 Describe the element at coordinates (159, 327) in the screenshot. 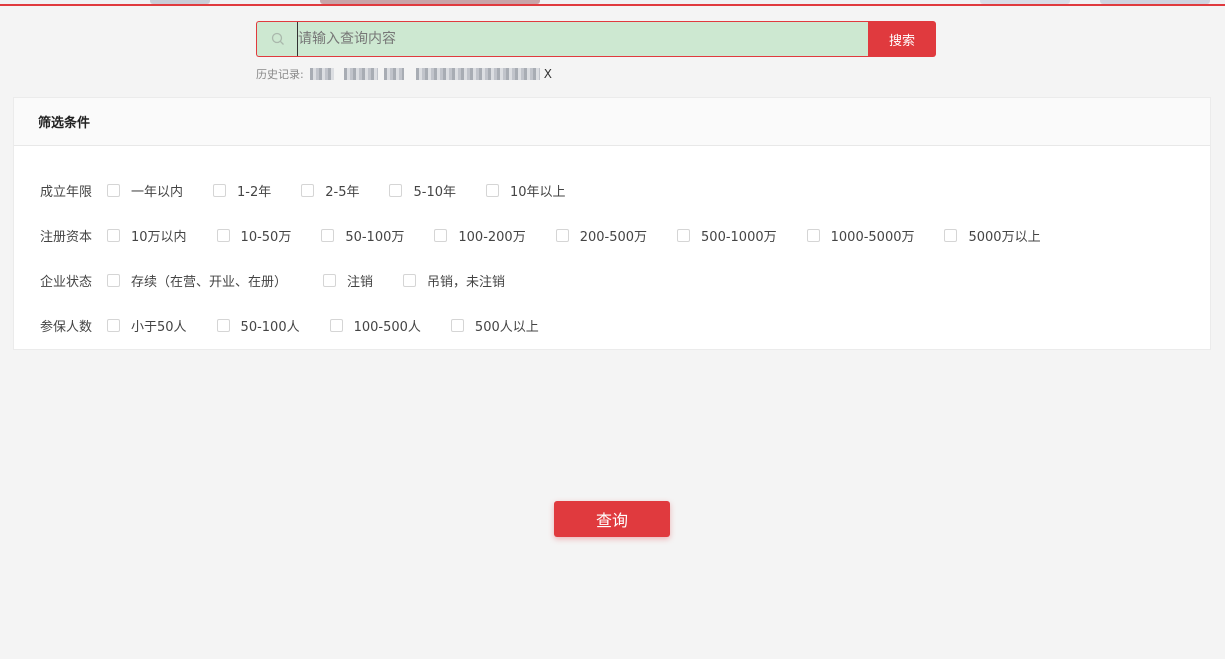

I see `filter-option-label: 小于50人` at that location.